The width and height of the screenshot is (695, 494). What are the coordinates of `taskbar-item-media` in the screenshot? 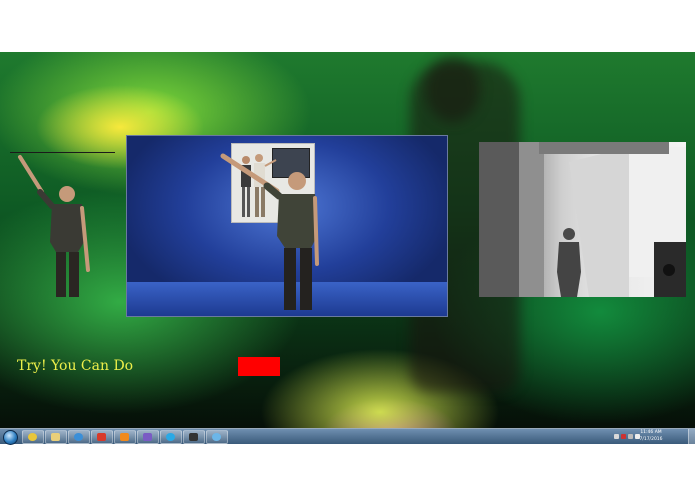 It's located at (125, 437).